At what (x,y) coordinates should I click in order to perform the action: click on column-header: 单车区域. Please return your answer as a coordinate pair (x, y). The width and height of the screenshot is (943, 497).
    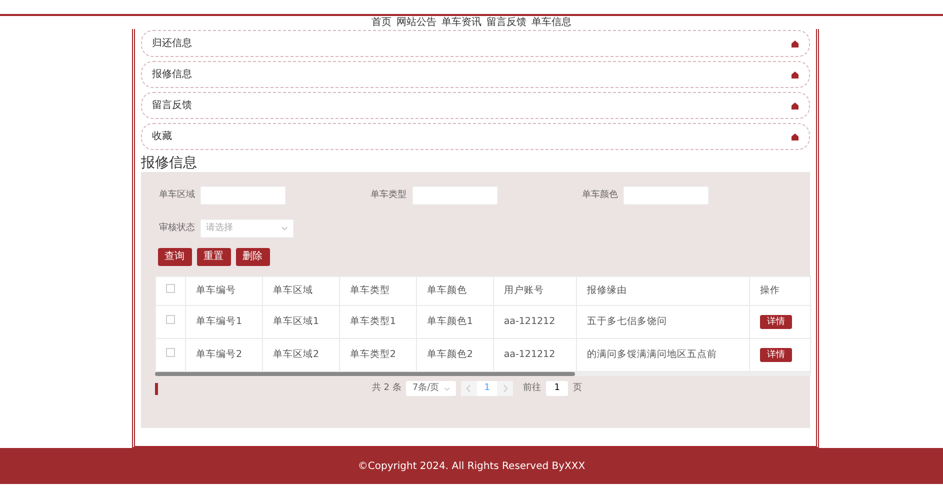
    Looking at the image, I should click on (301, 291).